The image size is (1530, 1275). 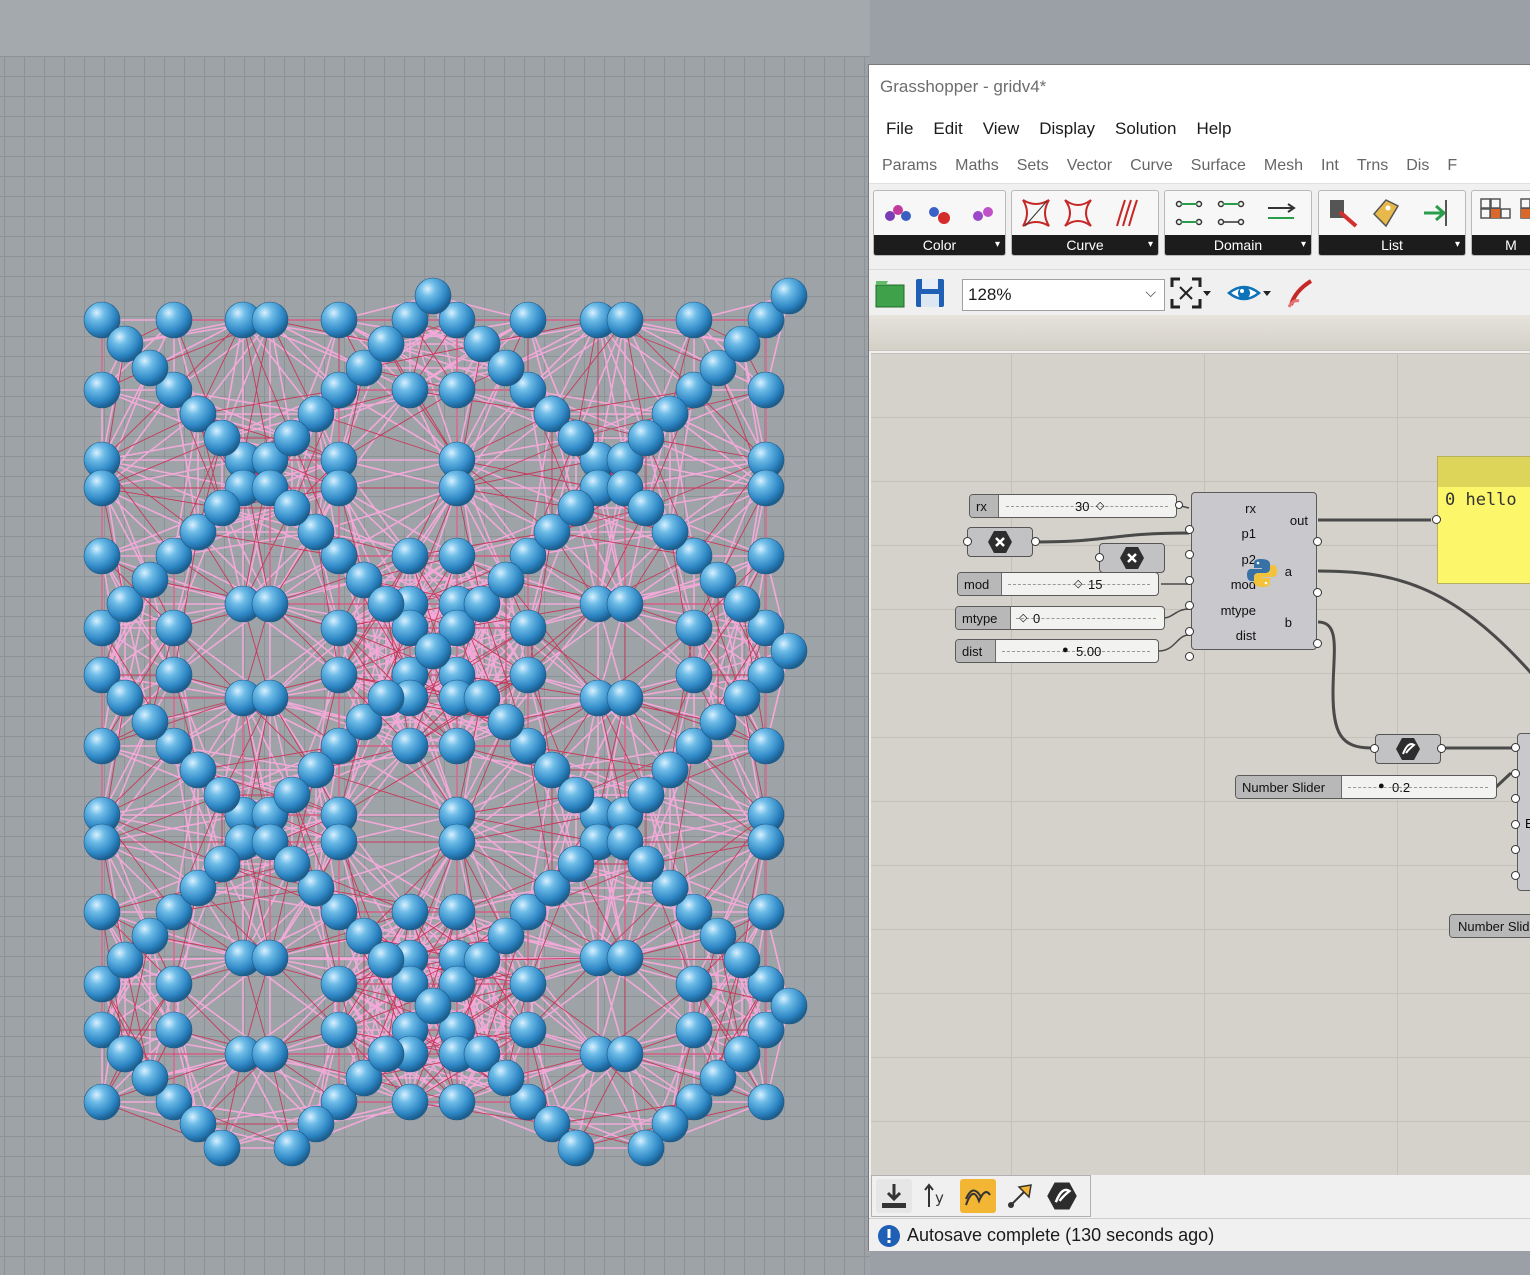 I want to click on slider-dist-handle-icon: ●, so click(x=1065, y=650).